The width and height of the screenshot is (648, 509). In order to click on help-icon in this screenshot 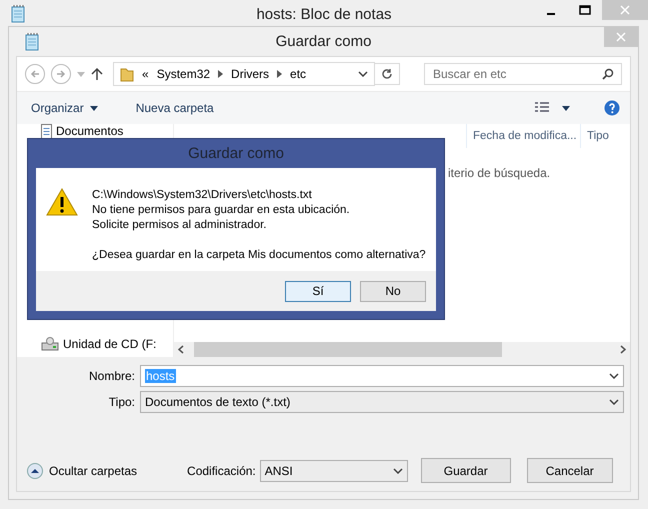, I will do `click(612, 108)`.